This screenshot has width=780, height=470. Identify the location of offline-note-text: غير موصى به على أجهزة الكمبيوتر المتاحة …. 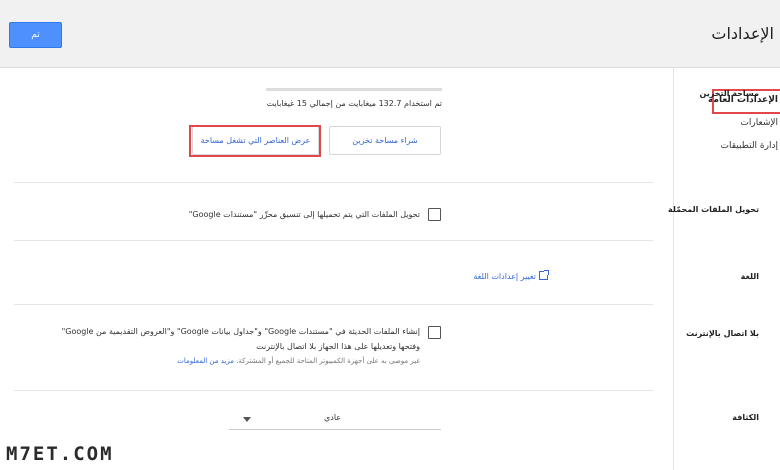
(328, 361).